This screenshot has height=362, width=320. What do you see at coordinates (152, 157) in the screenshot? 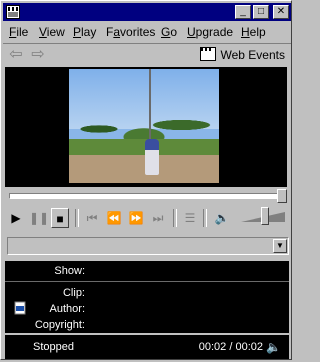
I see `baseball-player` at bounding box center [152, 157].